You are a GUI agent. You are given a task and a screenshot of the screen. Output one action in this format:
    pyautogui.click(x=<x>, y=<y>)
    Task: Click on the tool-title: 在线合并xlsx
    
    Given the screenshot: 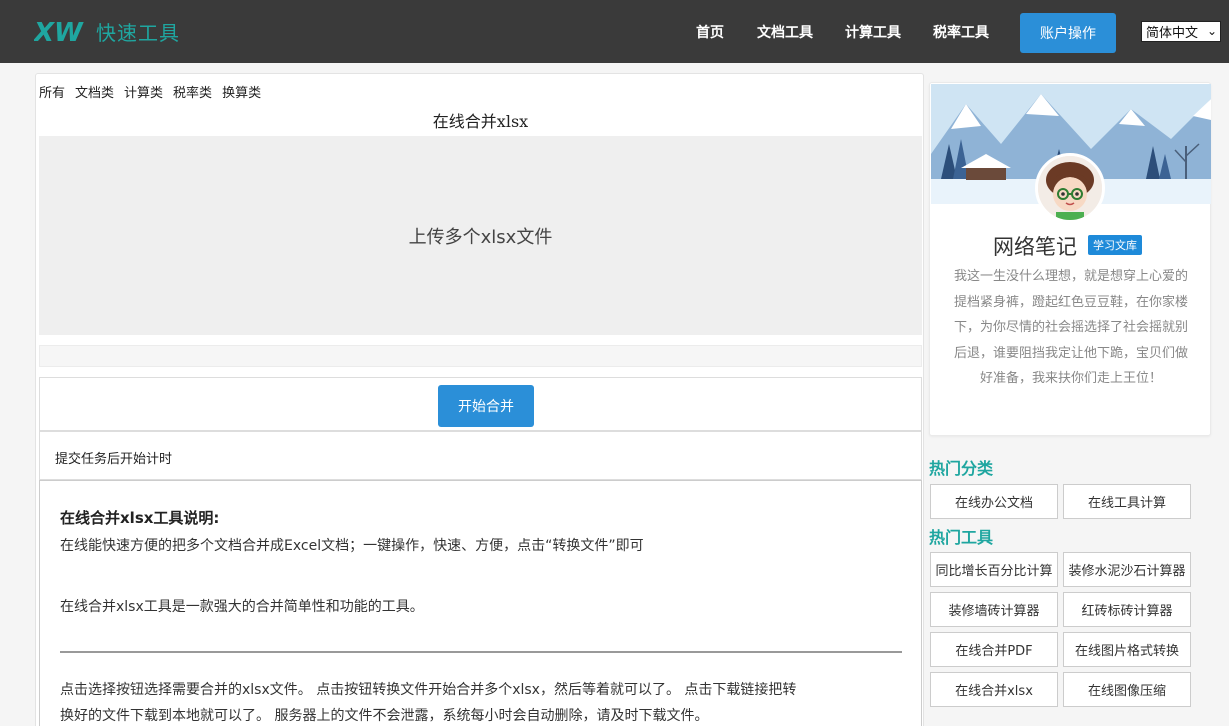 What is the action you would take?
    pyautogui.click(x=480, y=121)
    